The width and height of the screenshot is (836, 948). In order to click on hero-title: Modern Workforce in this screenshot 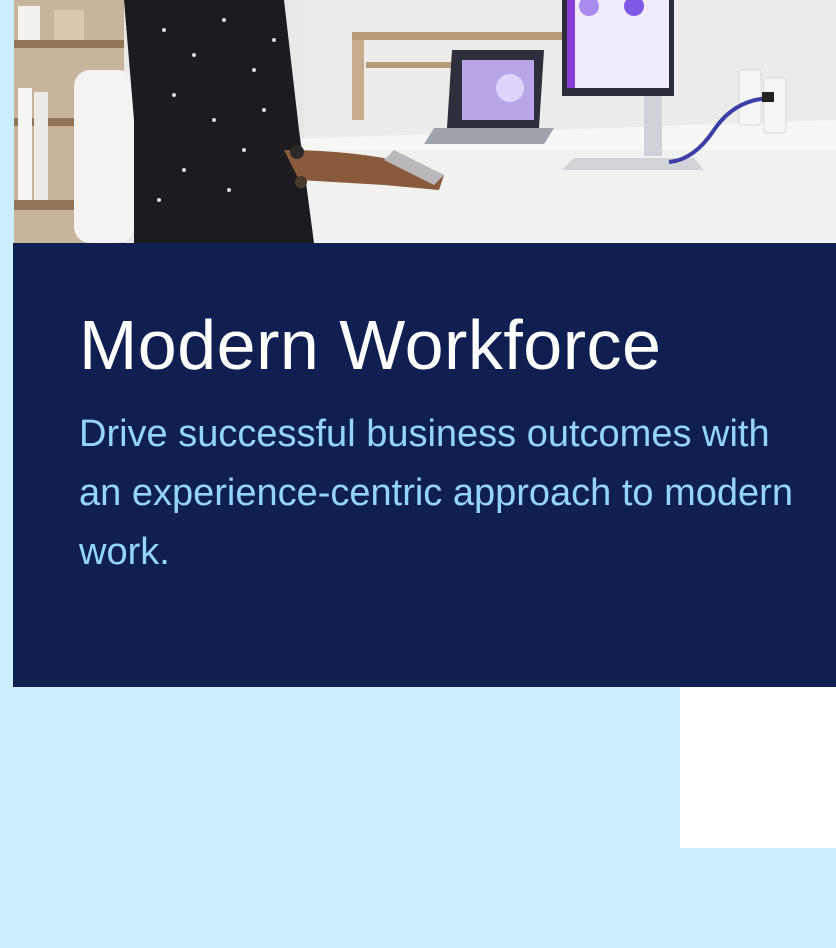, I will do `click(370, 345)`.